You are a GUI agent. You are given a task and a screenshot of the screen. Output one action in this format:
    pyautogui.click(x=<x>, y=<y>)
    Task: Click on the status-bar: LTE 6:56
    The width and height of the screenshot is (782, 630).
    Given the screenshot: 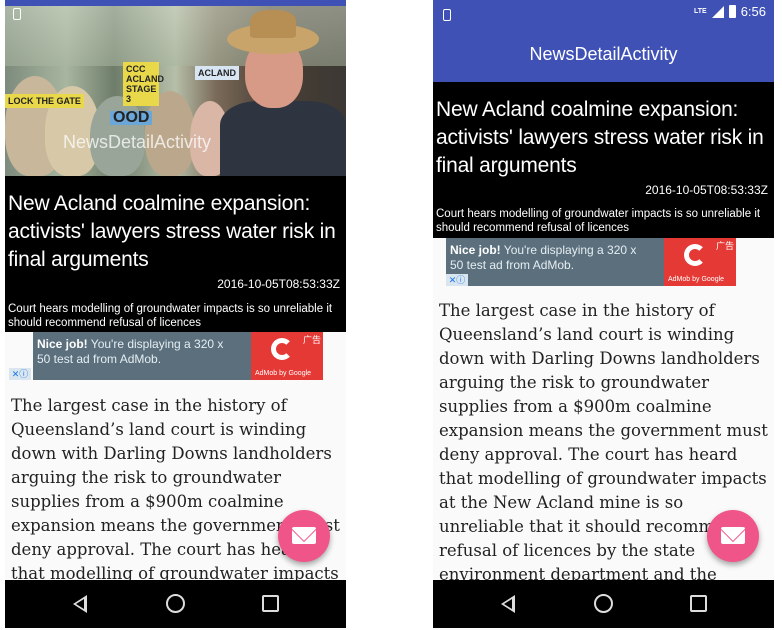 What is the action you would take?
    pyautogui.click(x=603, y=13)
    